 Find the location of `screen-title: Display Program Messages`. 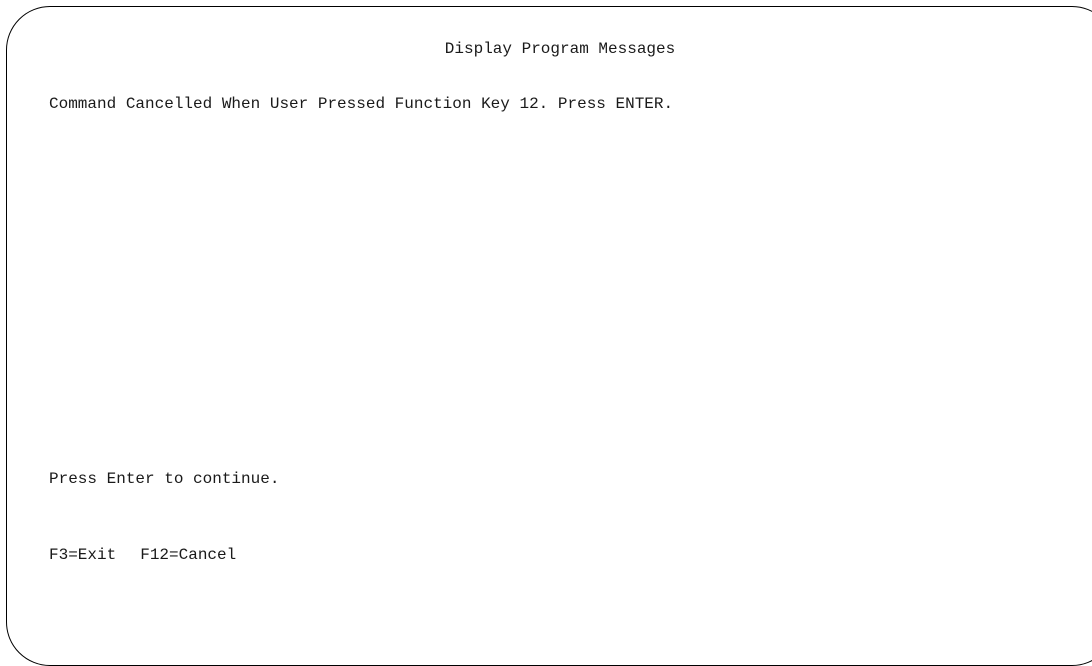

screen-title: Display Program Messages is located at coordinates (560, 49).